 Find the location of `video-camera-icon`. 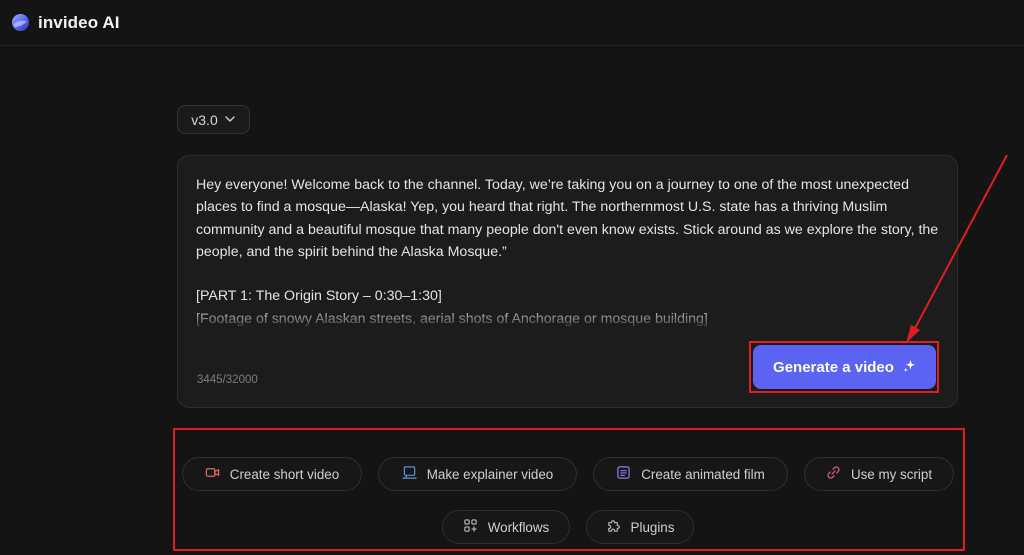

video-camera-icon is located at coordinates (212, 474).